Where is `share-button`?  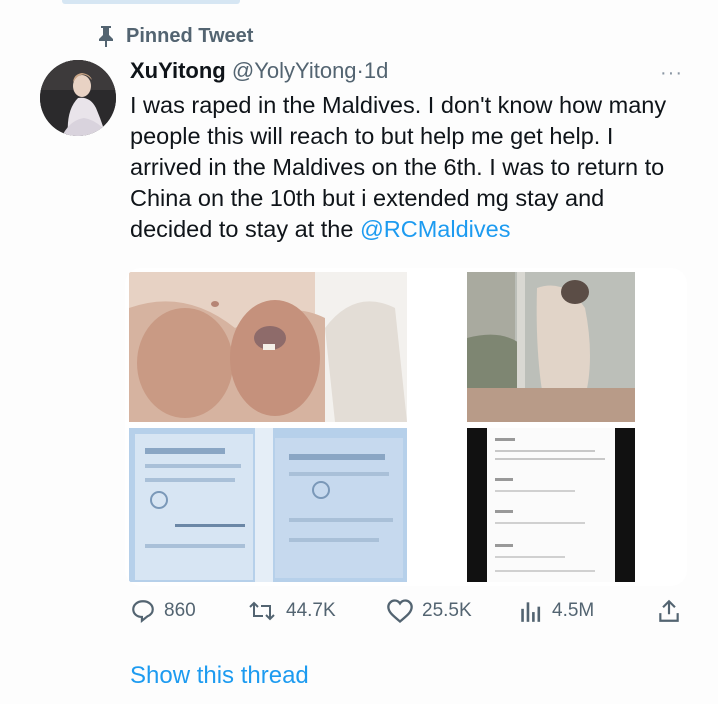
share-button is located at coordinates (669, 611).